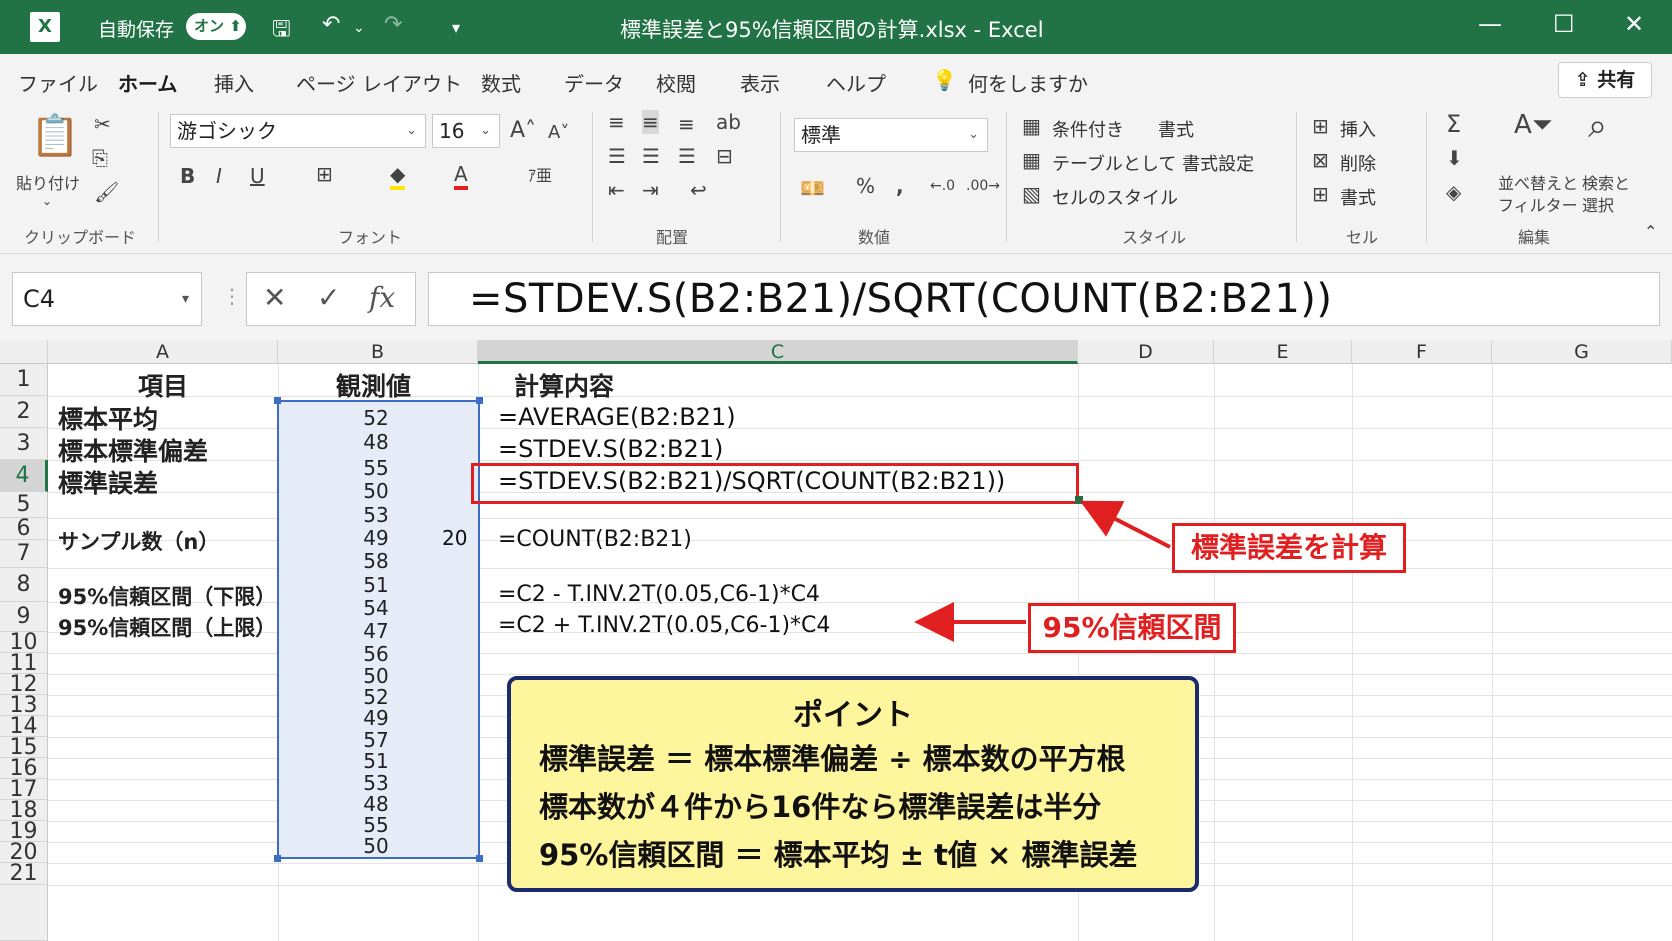 The height and width of the screenshot is (941, 1672). Describe the element at coordinates (100, 158) in the screenshot. I see `copy-icon: ⎘` at that location.